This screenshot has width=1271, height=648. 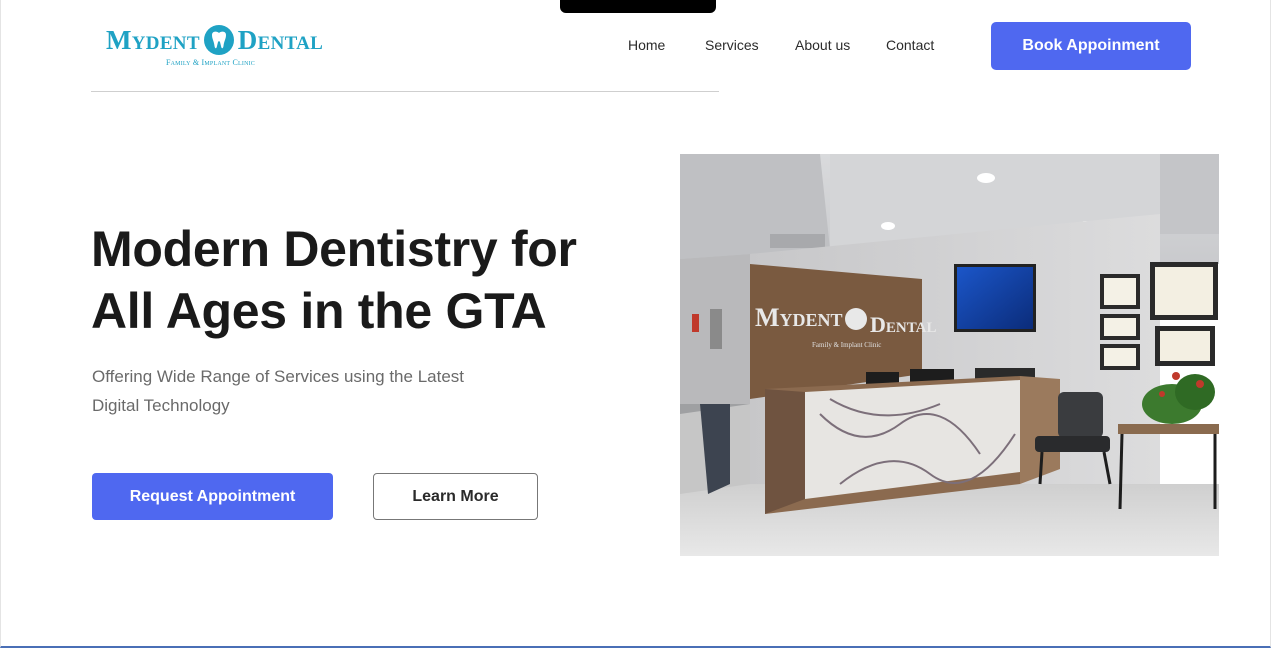 I want to click on hero-subtitle-line-2: Digital Technology, so click(x=161, y=405).